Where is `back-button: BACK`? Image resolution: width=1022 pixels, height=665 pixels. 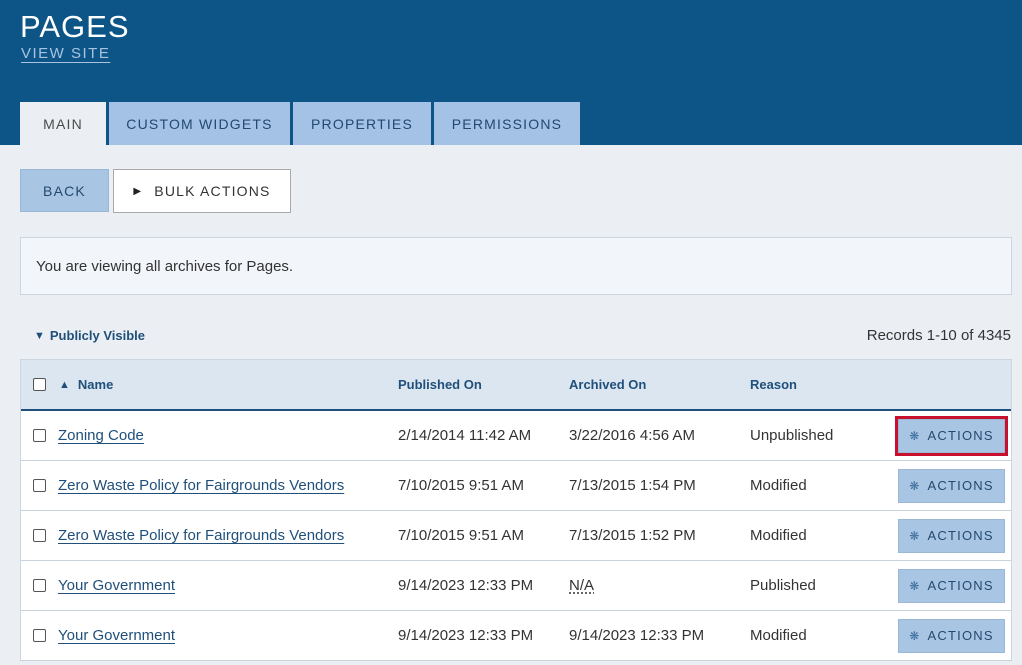 back-button: BACK is located at coordinates (64, 190).